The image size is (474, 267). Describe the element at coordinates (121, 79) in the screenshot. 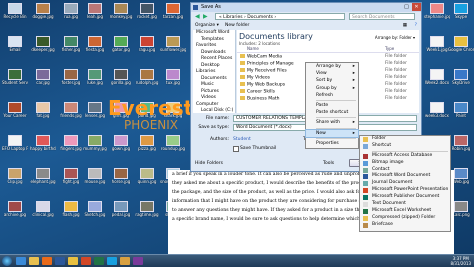

I see `desktop-icon: gorilla.jpg` at that location.